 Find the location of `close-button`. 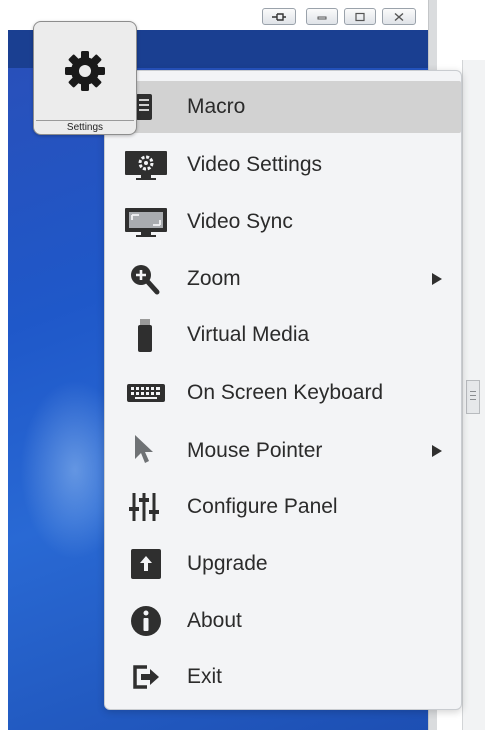

close-button is located at coordinates (399, 16).